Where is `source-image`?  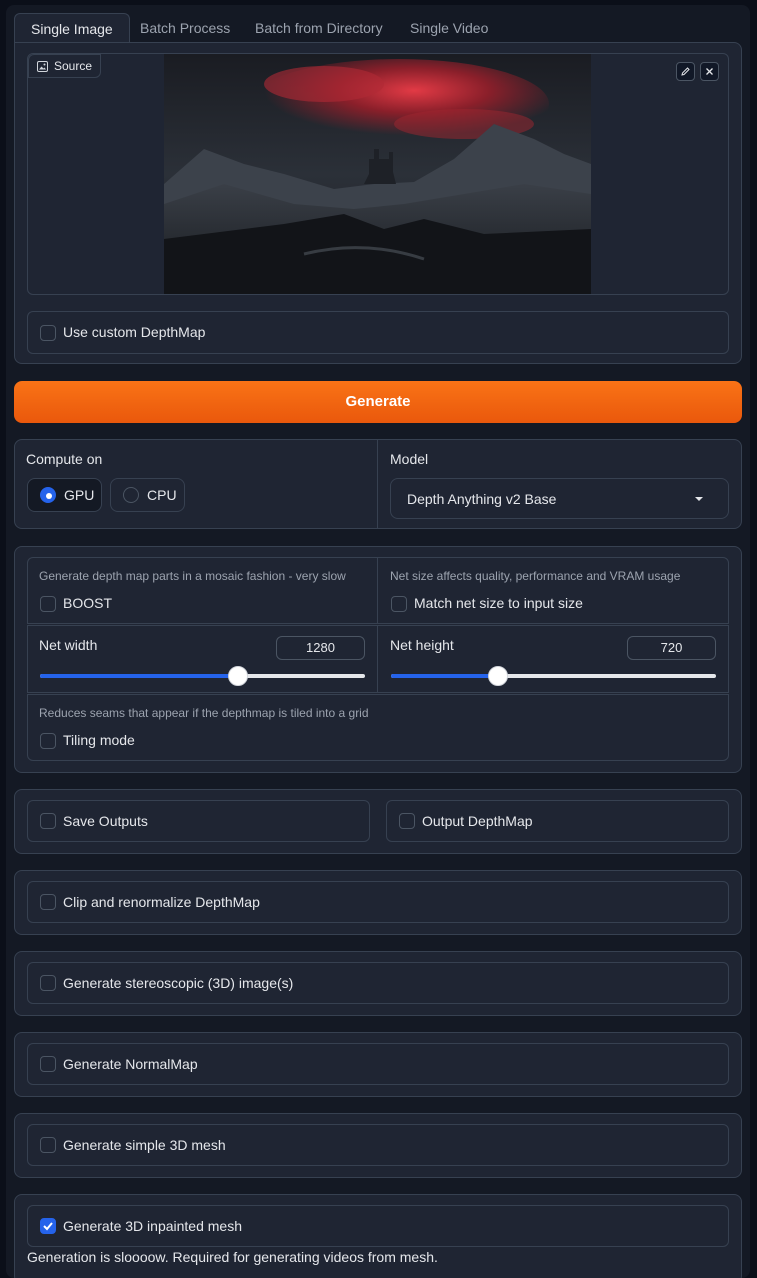
source-image is located at coordinates (377, 174).